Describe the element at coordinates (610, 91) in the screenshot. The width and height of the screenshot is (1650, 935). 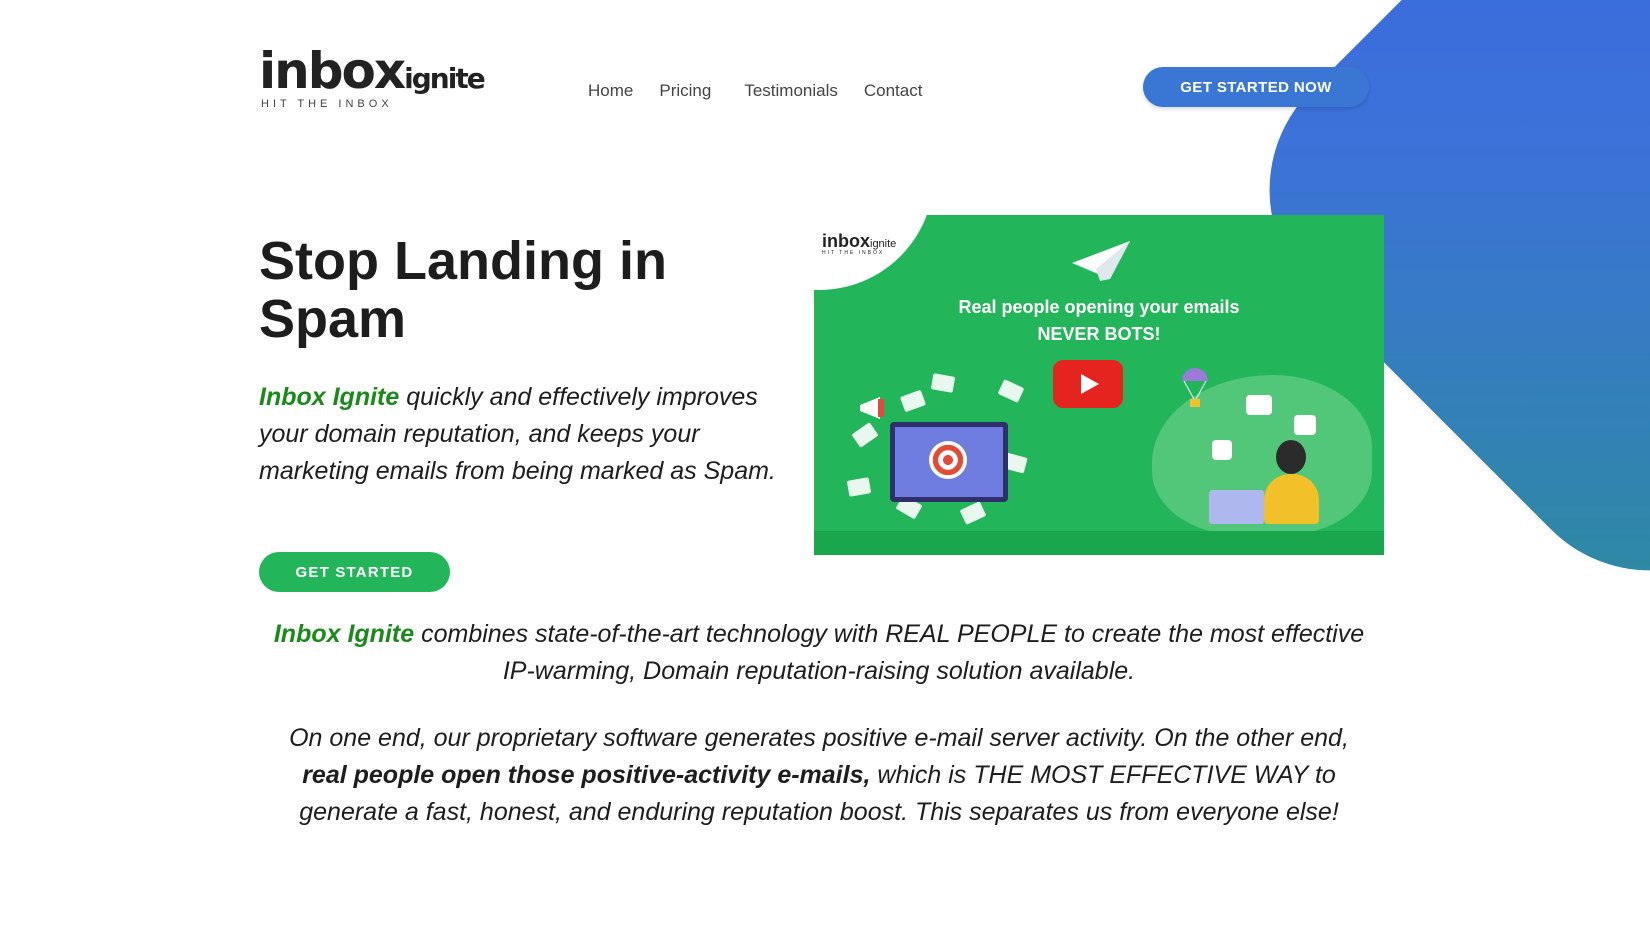
I see `nav-home: Home` at that location.